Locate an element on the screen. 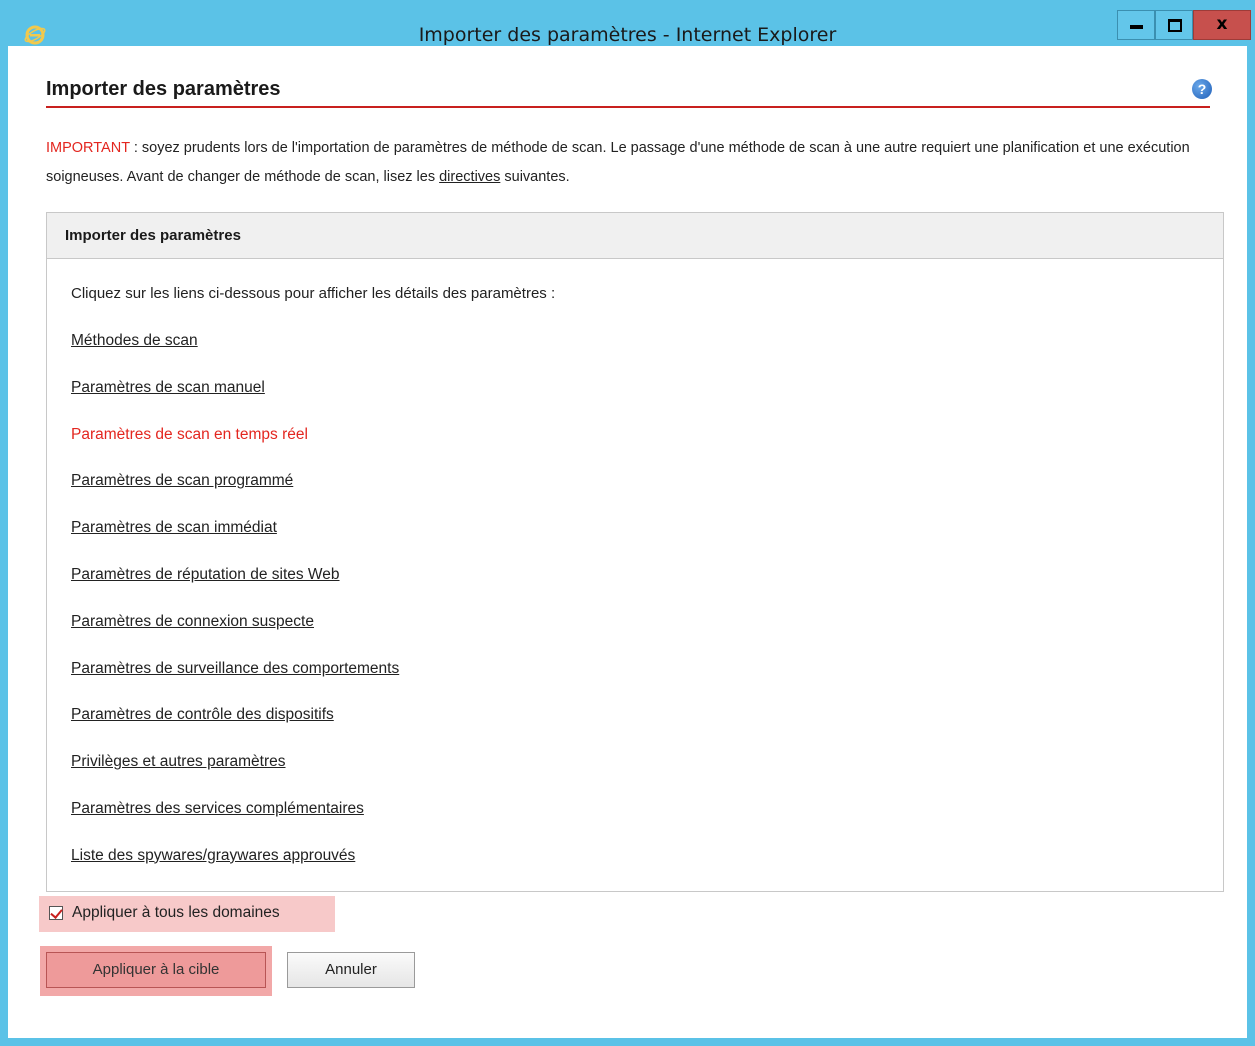 The width and height of the screenshot is (1255, 1046). link-scan-programme: Paramètres de scan programmé is located at coordinates (182, 480).